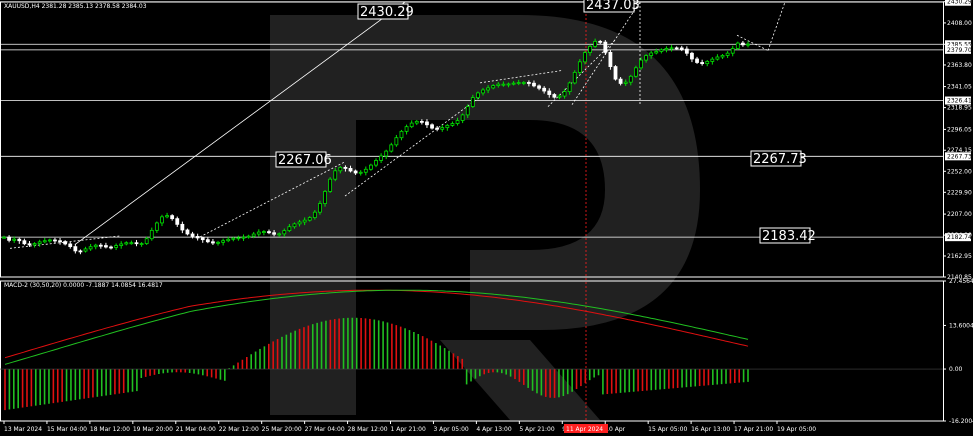 The height and width of the screenshot is (436, 973). What do you see at coordinates (959, 237) in the screenshot?
I see `price-tag-label: 2182.74` at bounding box center [959, 237].